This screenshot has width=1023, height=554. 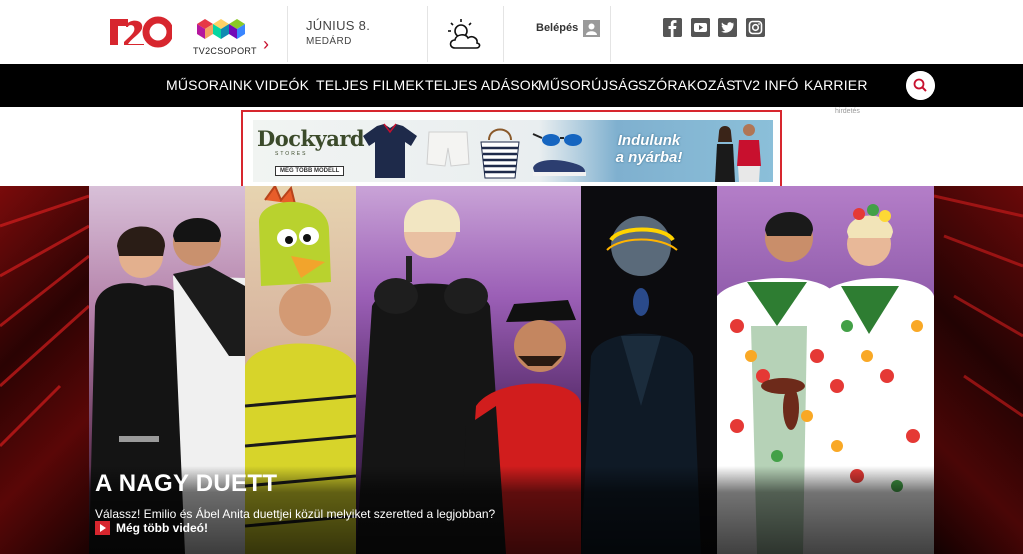 What do you see at coordinates (557, 28) in the screenshot?
I see `login-label: Belépés` at bounding box center [557, 28].